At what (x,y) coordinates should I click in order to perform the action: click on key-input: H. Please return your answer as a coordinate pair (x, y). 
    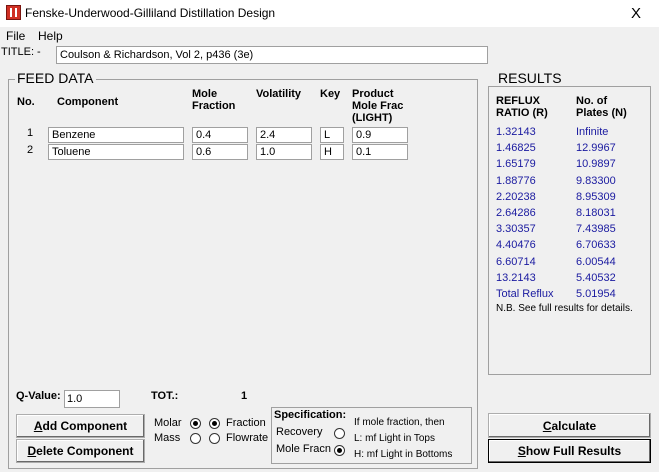
    Looking at the image, I should click on (332, 152).